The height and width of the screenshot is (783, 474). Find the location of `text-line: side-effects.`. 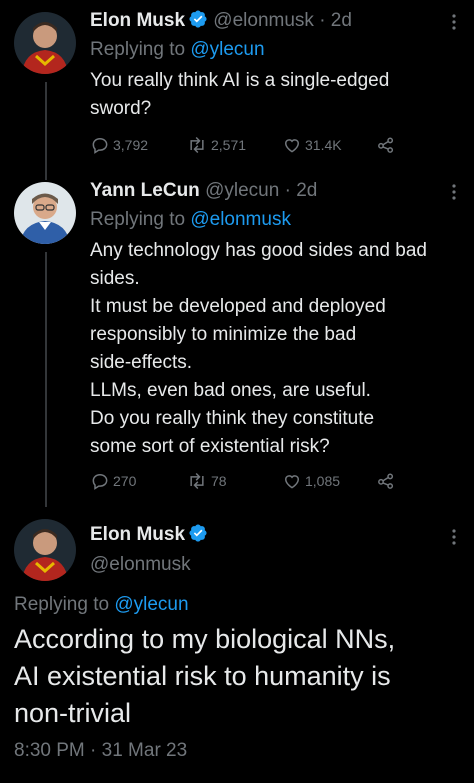

text-line: side-effects. is located at coordinates (141, 362).